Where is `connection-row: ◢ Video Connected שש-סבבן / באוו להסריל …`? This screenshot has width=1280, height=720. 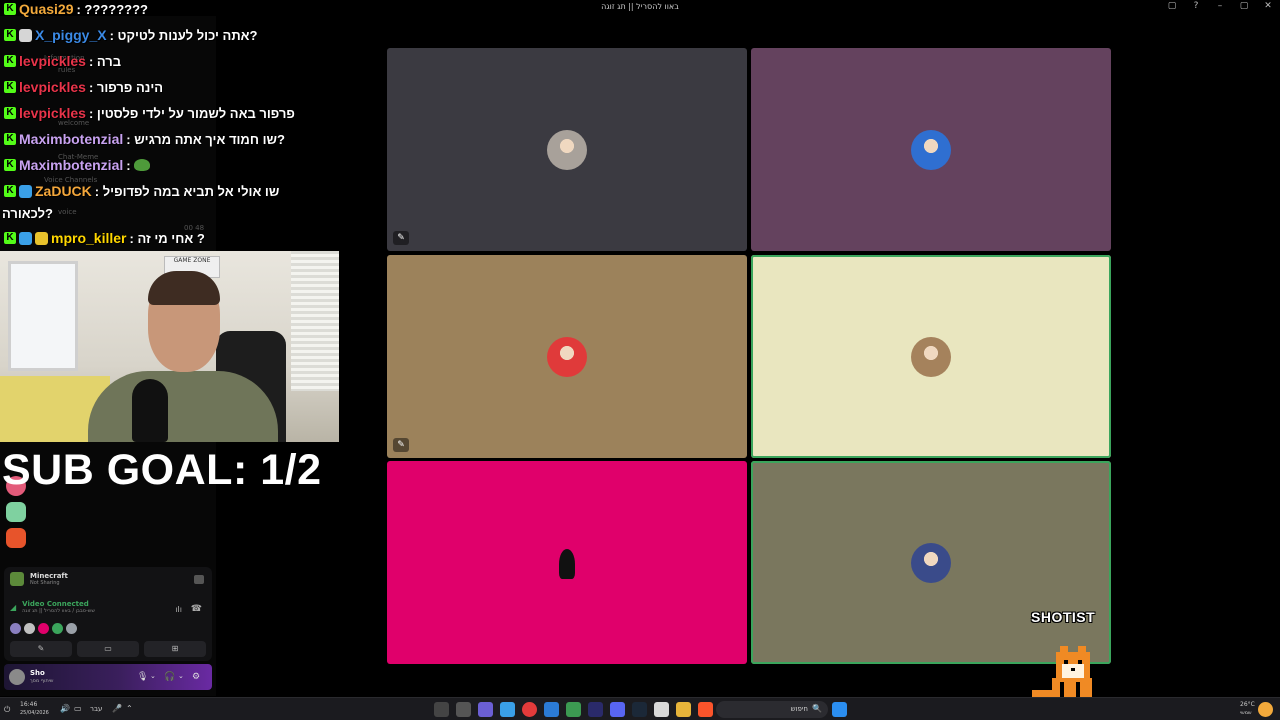 connection-row: ◢ Video Connected שש-סבבן / באוו להסריל … is located at coordinates (52, 607).